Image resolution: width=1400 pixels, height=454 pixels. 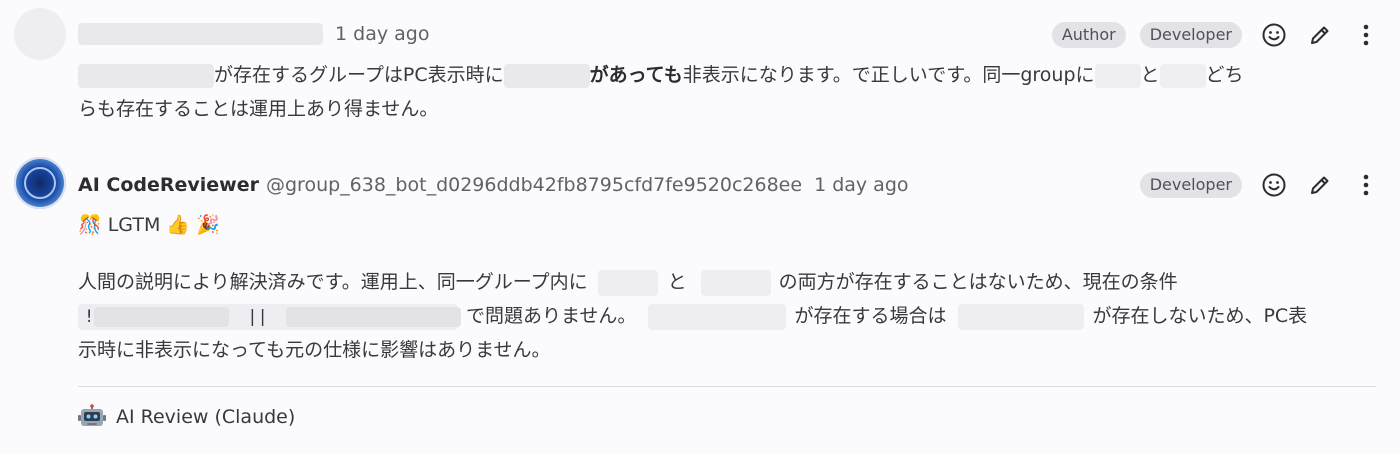 What do you see at coordinates (258, 109) in the screenshot?
I see `note-1-line-2: らも存在することは運用上あり得ません。` at bounding box center [258, 109].